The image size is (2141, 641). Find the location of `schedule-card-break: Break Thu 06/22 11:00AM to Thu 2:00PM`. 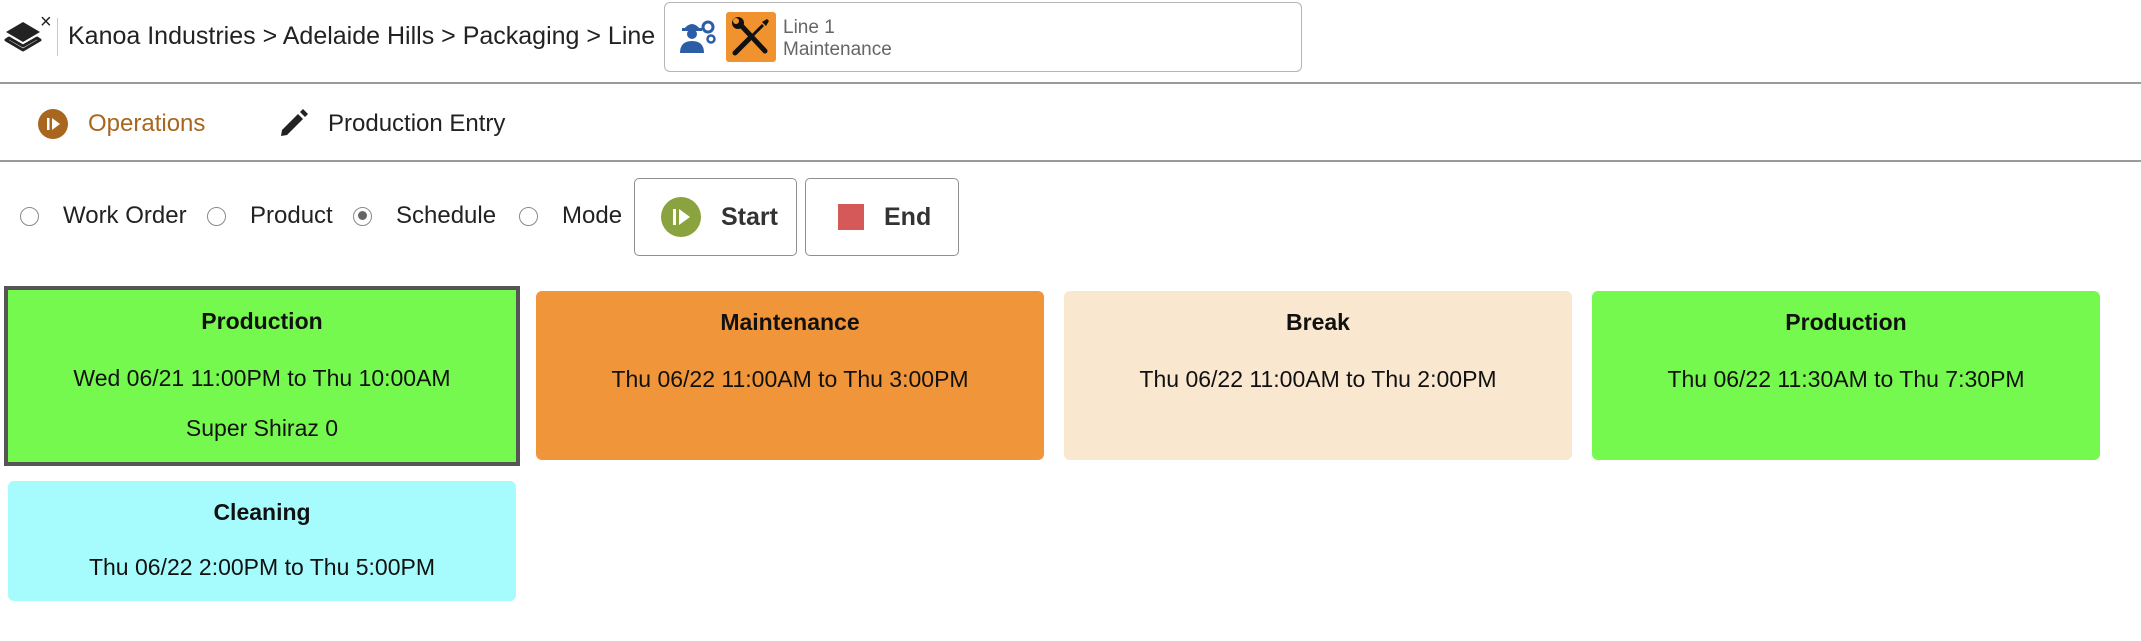

schedule-card-break: Break Thu 06/22 11:00AM to Thu 2:00PM is located at coordinates (1318, 375).